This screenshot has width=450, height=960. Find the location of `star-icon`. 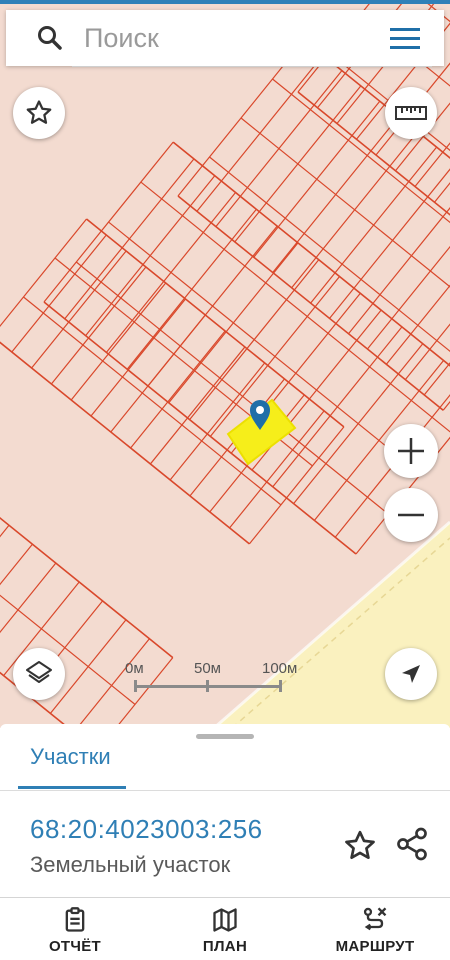

star-icon is located at coordinates (39, 112).